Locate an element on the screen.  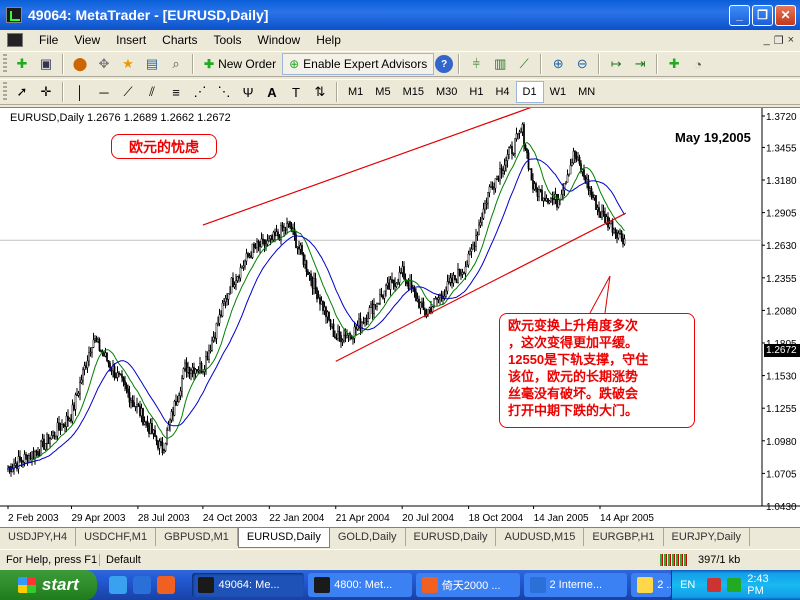
timeframe-h4: H4 is located at coordinates (502, 92).